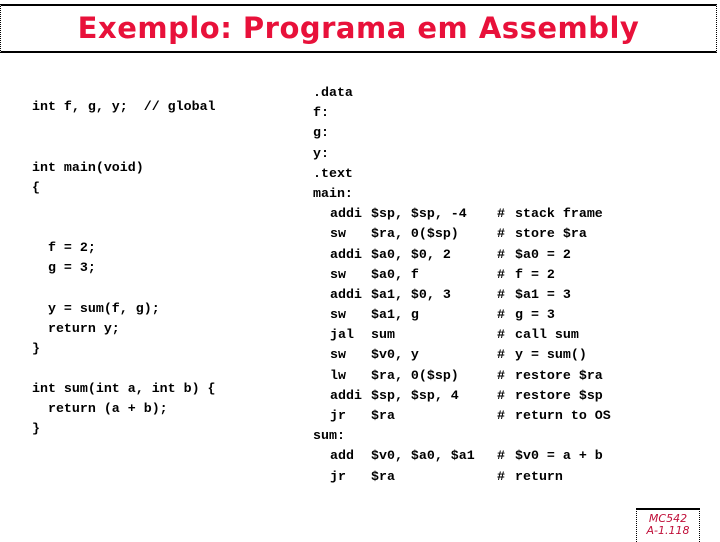 Image resolution: width=720 pixels, height=542 pixels. What do you see at coordinates (124, 388) in the screenshot?
I see `c-code-line: int sum(int a, int b) {` at bounding box center [124, 388].